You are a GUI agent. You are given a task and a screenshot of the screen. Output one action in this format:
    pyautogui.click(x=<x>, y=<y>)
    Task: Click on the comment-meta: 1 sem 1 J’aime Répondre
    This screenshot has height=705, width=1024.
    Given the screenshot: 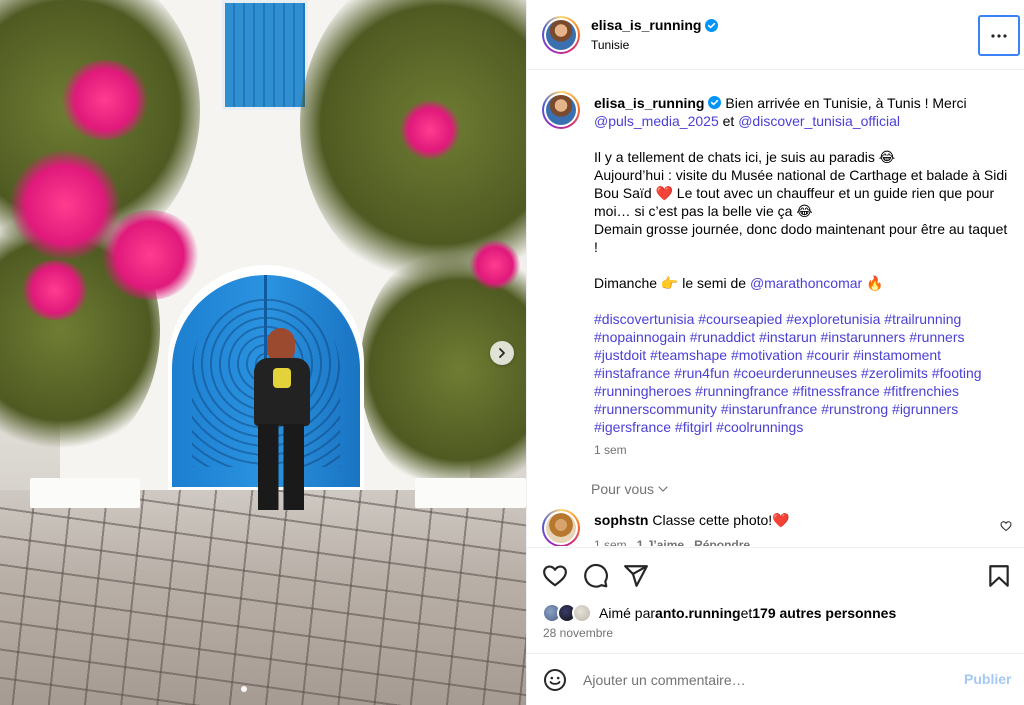 What is the action you would take?
    pyautogui.click(x=672, y=542)
    